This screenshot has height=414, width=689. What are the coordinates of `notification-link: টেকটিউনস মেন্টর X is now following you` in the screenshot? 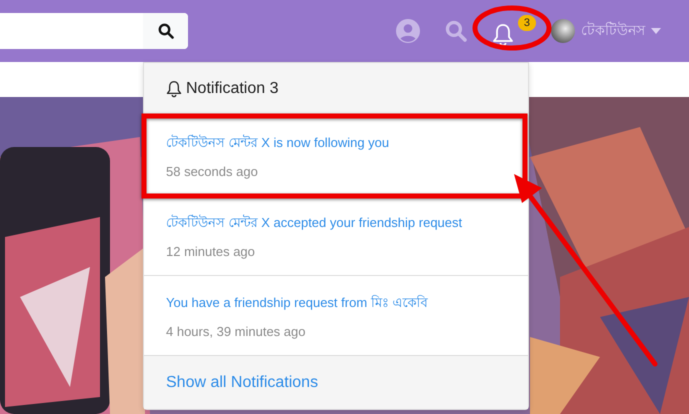 It's located at (336, 143).